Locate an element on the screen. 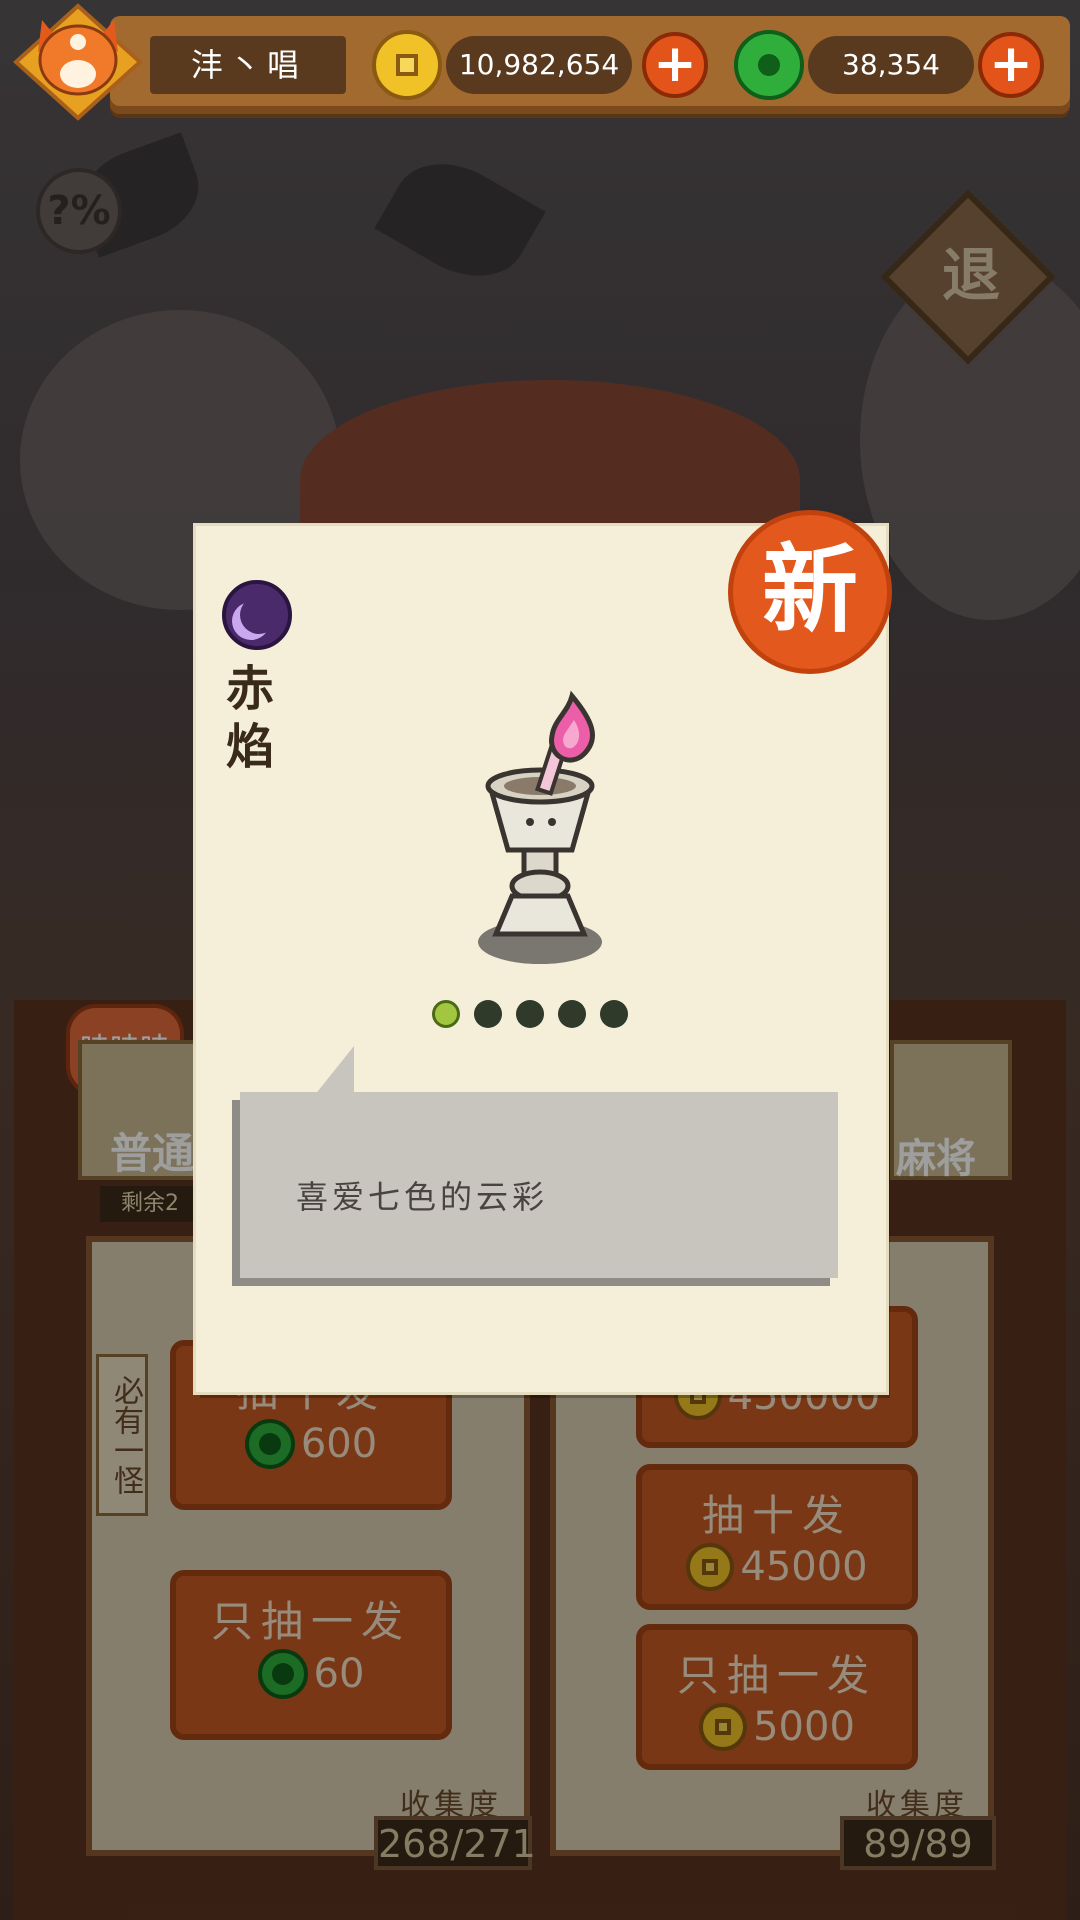 The image size is (1080, 1920). monster-name: 赤 焰 is located at coordinates (256, 718).